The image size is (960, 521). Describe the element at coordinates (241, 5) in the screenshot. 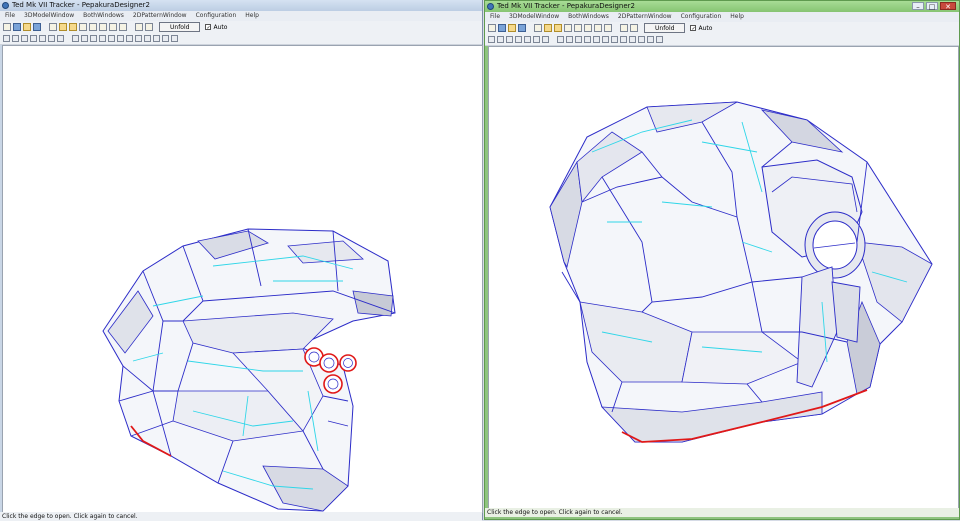

I see `title-bar: Ted Mk VII Tracker - PepakuraDesigner2` at that location.